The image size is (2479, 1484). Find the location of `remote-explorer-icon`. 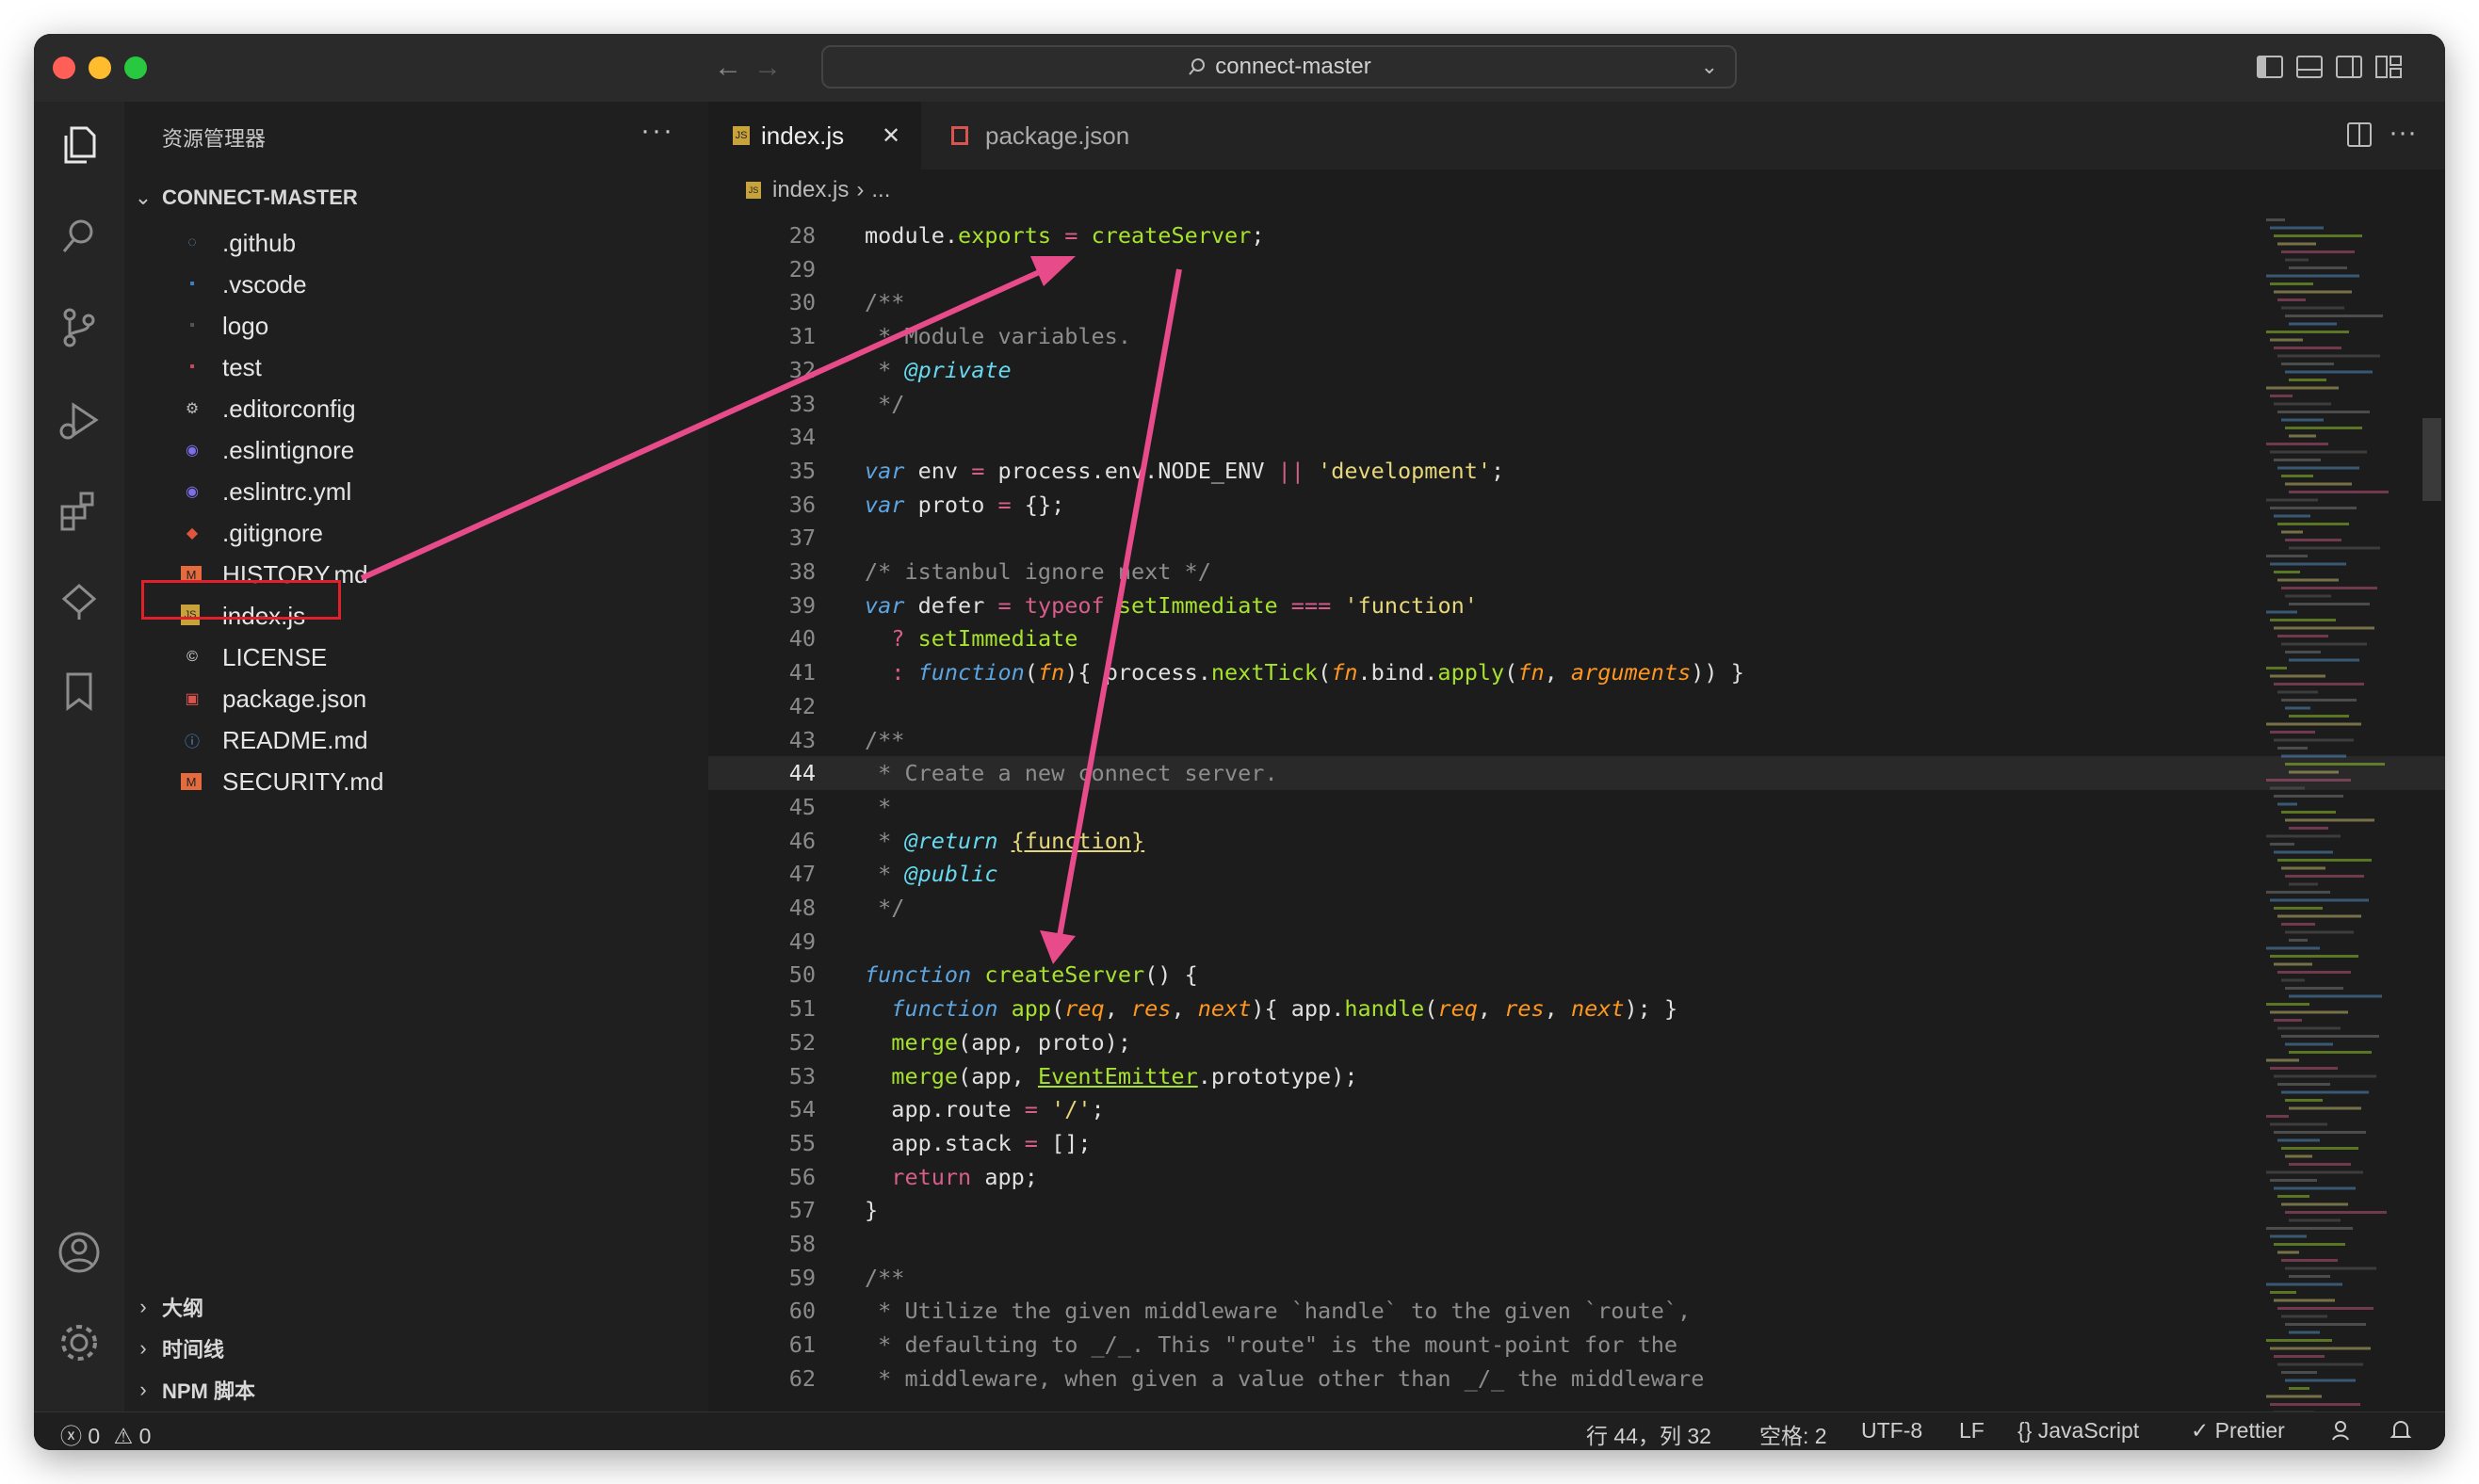

remote-explorer-icon is located at coordinates (79, 600).